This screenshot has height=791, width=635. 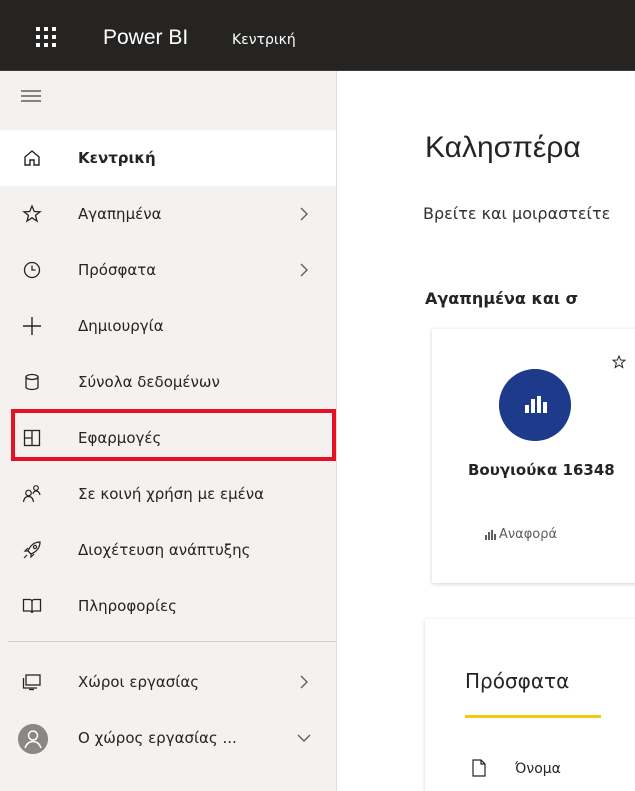 What do you see at coordinates (517, 213) in the screenshot?
I see `page-subtitle: Βρείτε και μοιραστείτε` at bounding box center [517, 213].